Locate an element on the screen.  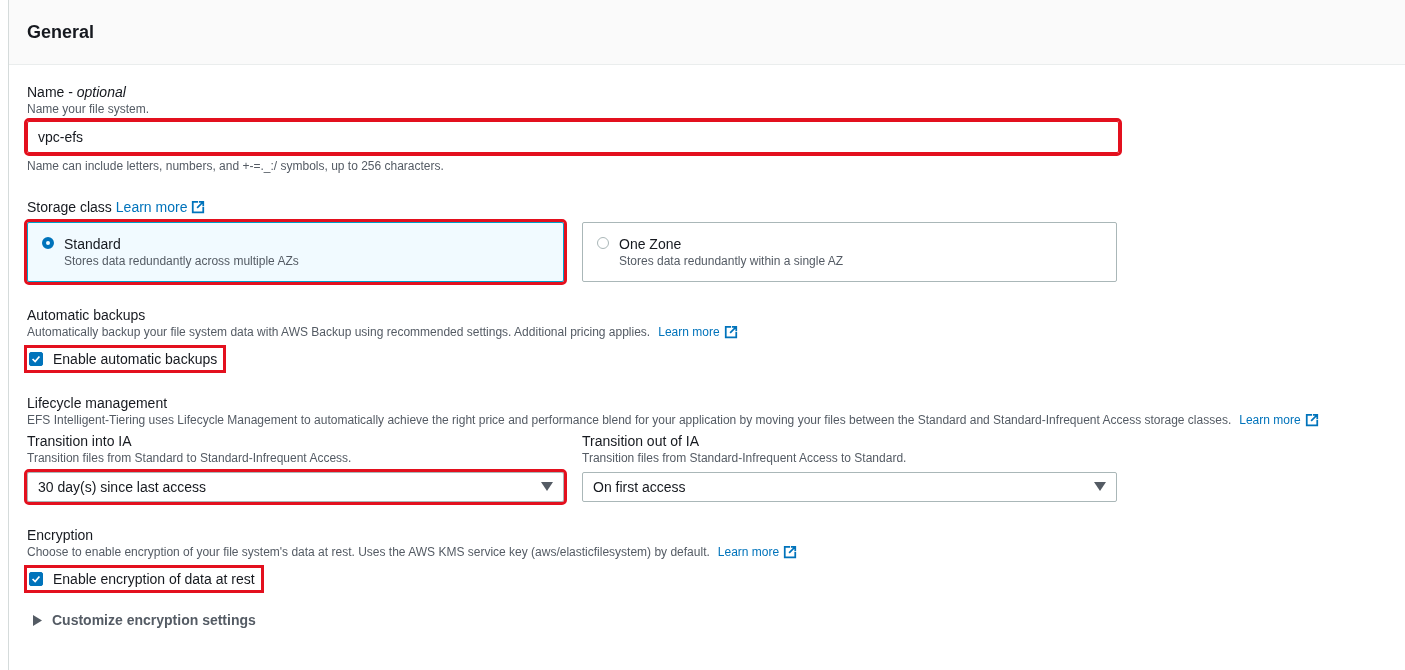
option-description: Stores data redundantly within a single AZ is located at coordinates (731, 261).